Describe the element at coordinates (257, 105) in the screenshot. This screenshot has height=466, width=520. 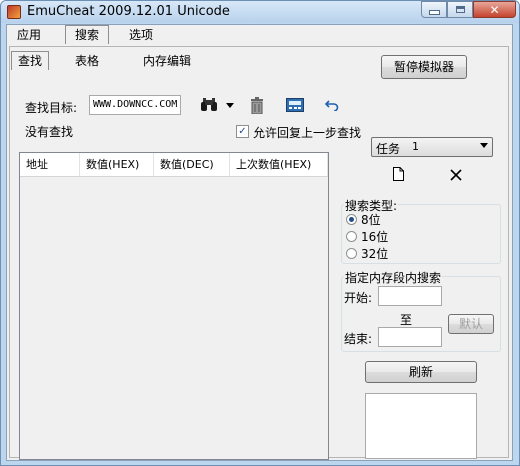
I see `trash-icon` at that location.